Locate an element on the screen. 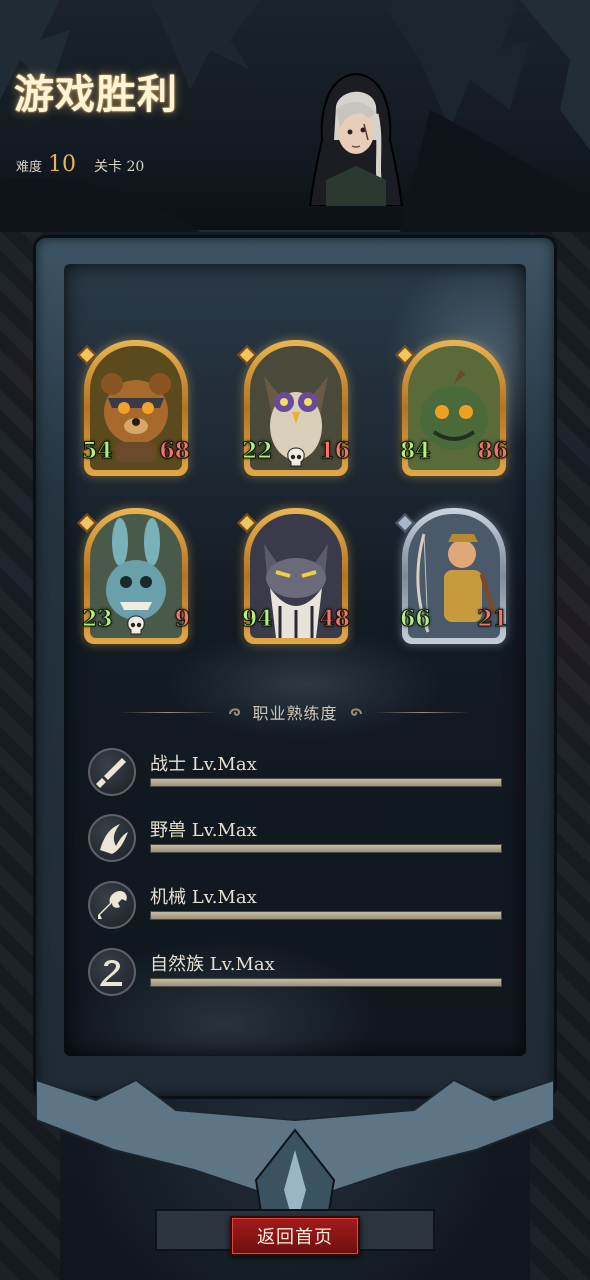  card-health: 9 is located at coordinates (182, 619).